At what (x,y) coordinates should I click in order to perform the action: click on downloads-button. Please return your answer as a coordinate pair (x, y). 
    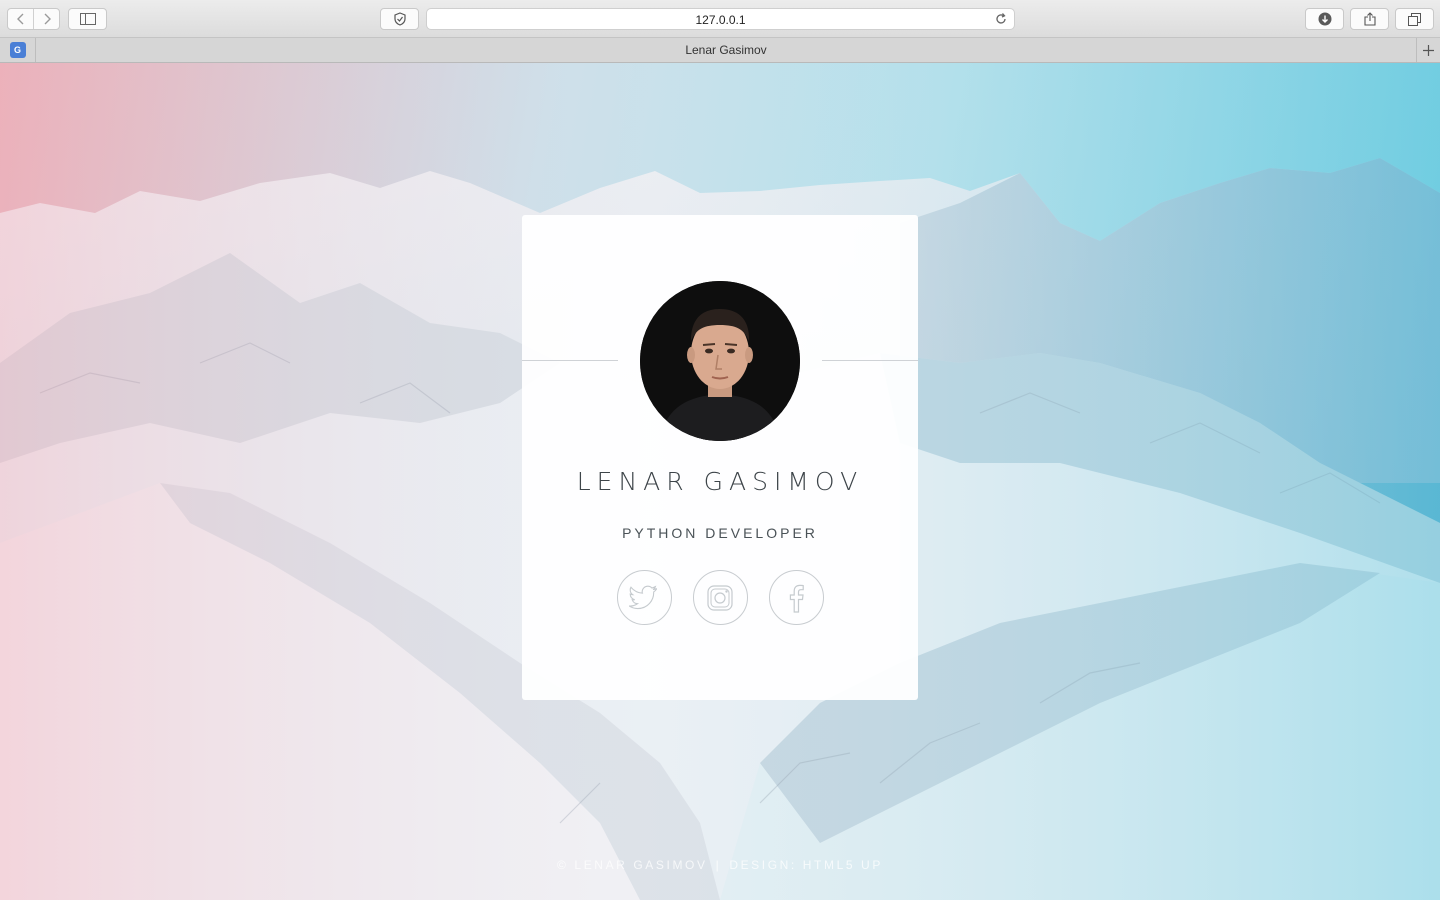
    Looking at the image, I should click on (1324, 19).